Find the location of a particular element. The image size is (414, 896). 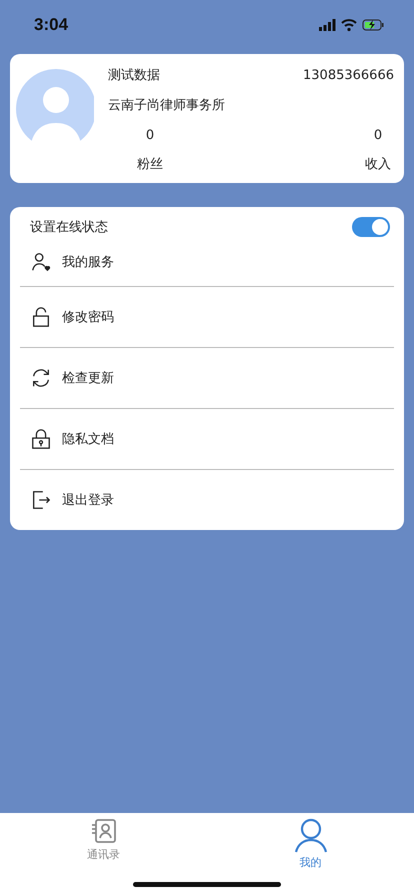

contact-book-icon is located at coordinates (104, 831).